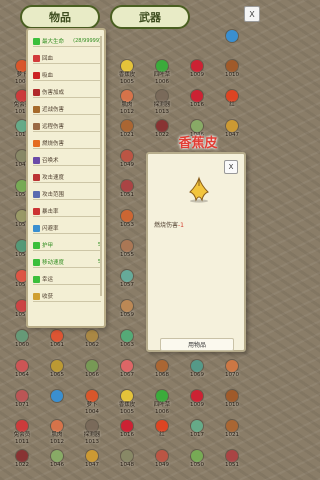 This screenshot has width=320, height=480. Describe the element at coordinates (162, 112) in the screenshot. I see `grid-item-number: 1013` at that location.